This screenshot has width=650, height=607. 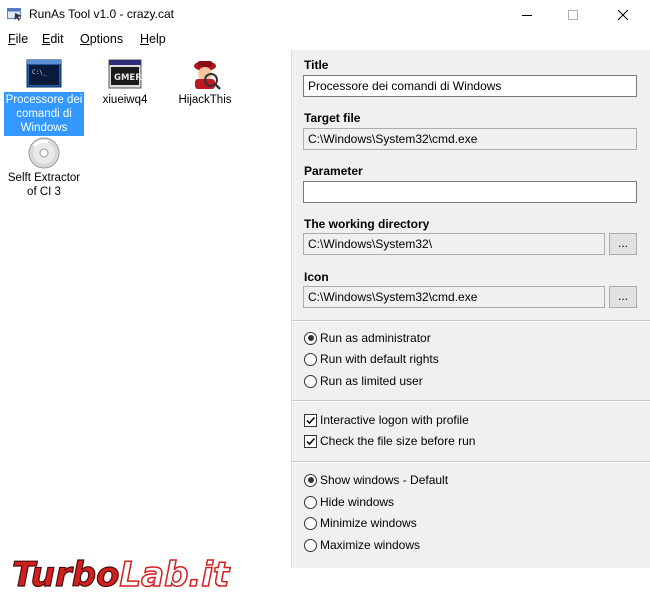 I want to click on menu-file: File, so click(x=18, y=39).